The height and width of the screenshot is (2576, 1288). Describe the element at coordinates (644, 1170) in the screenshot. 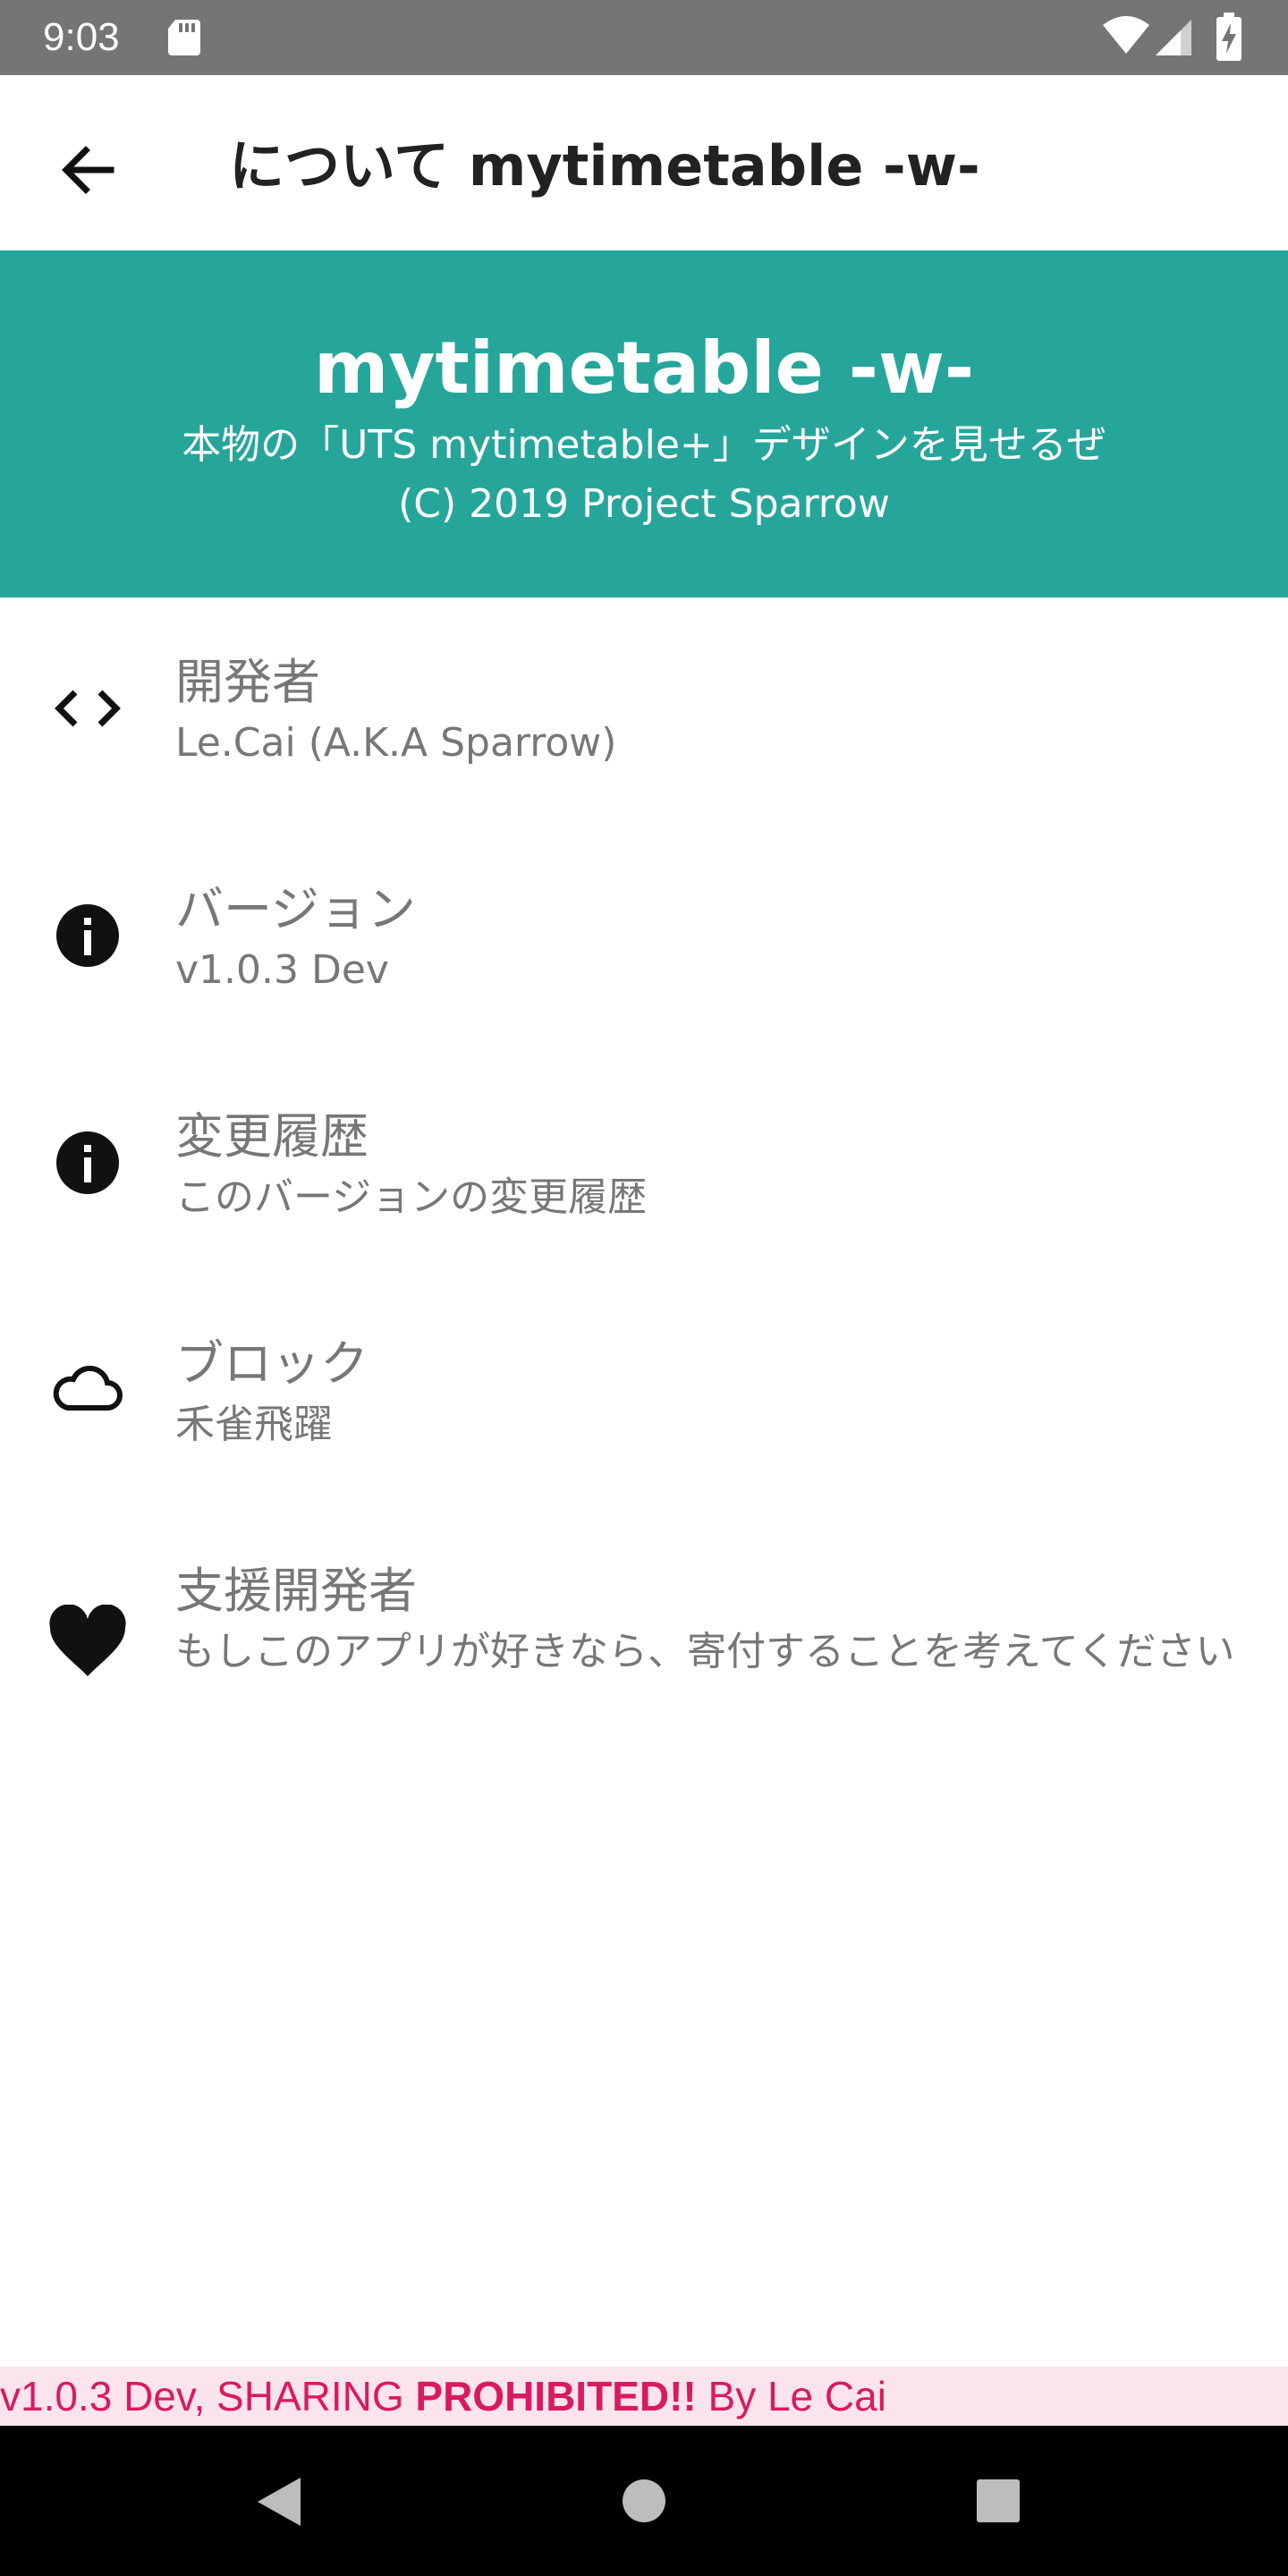

I see `list-item-changelog: 変更履歴 このバージョンの変更履歴` at that location.